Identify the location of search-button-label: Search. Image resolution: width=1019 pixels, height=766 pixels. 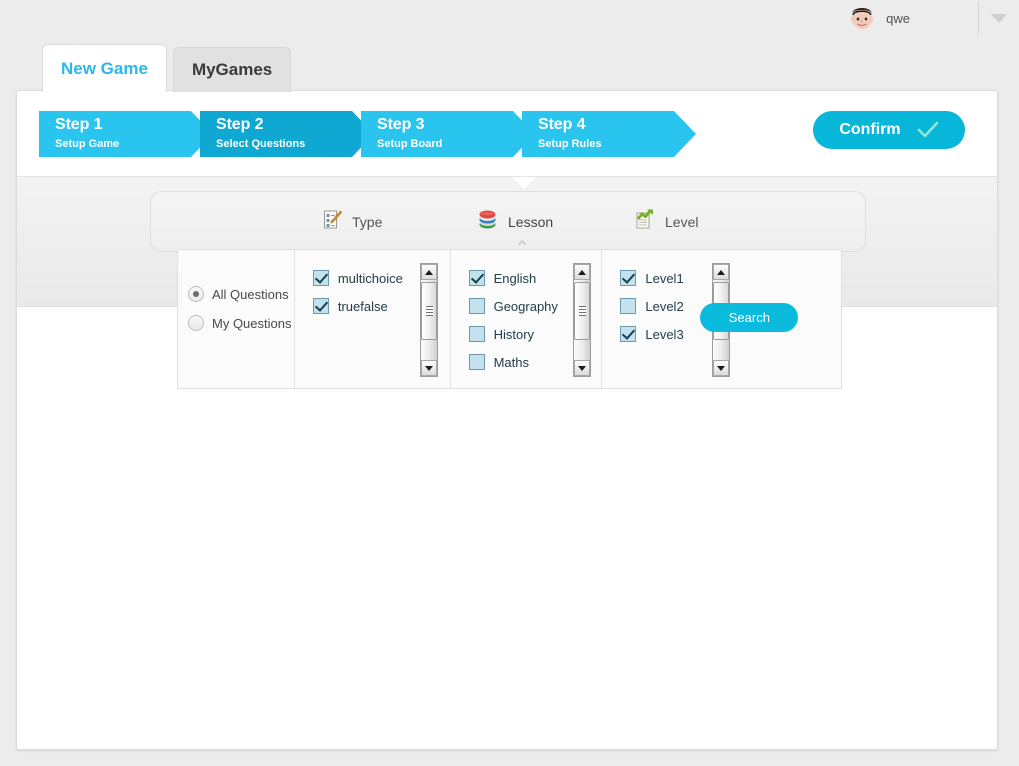
(749, 317).